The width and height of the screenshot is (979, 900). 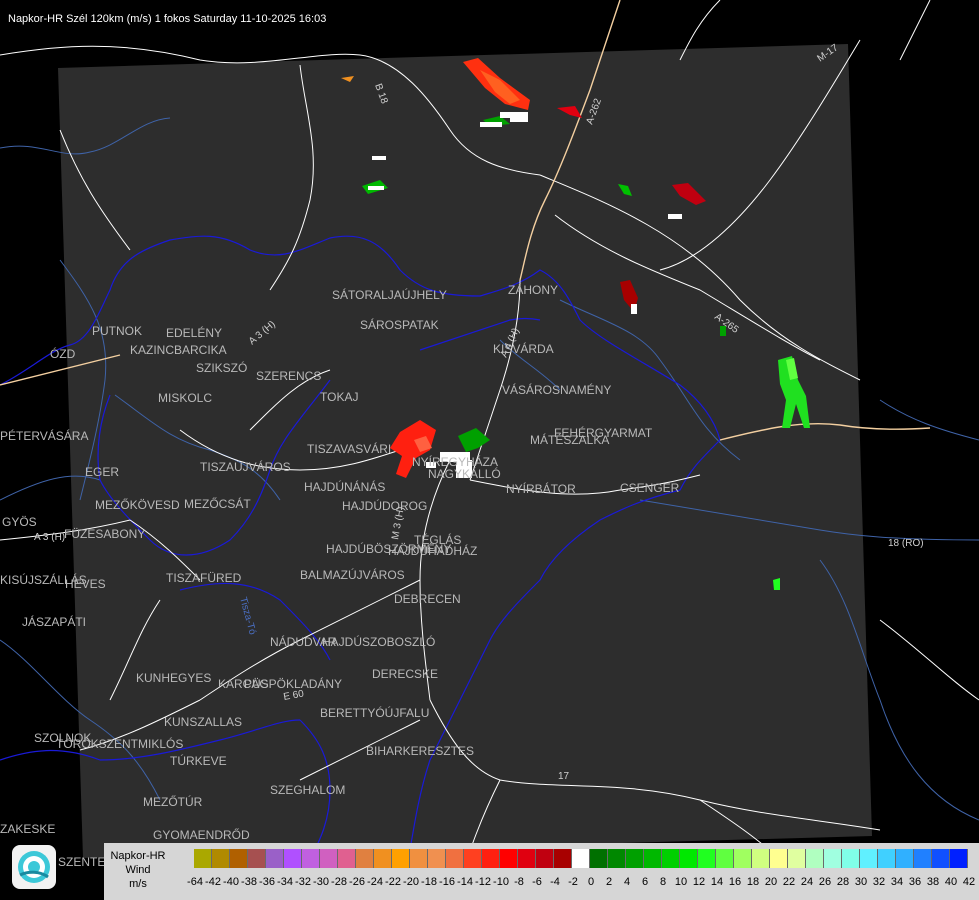 What do you see at coordinates (27, 829) in the screenshot?
I see `city-label: ZAKESKE` at bounding box center [27, 829].